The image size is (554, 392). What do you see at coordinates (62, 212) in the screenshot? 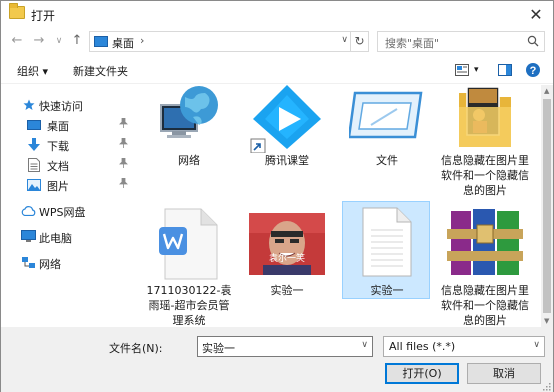
I see `sidebar-item-label: WPS网盘` at bounding box center [62, 212].